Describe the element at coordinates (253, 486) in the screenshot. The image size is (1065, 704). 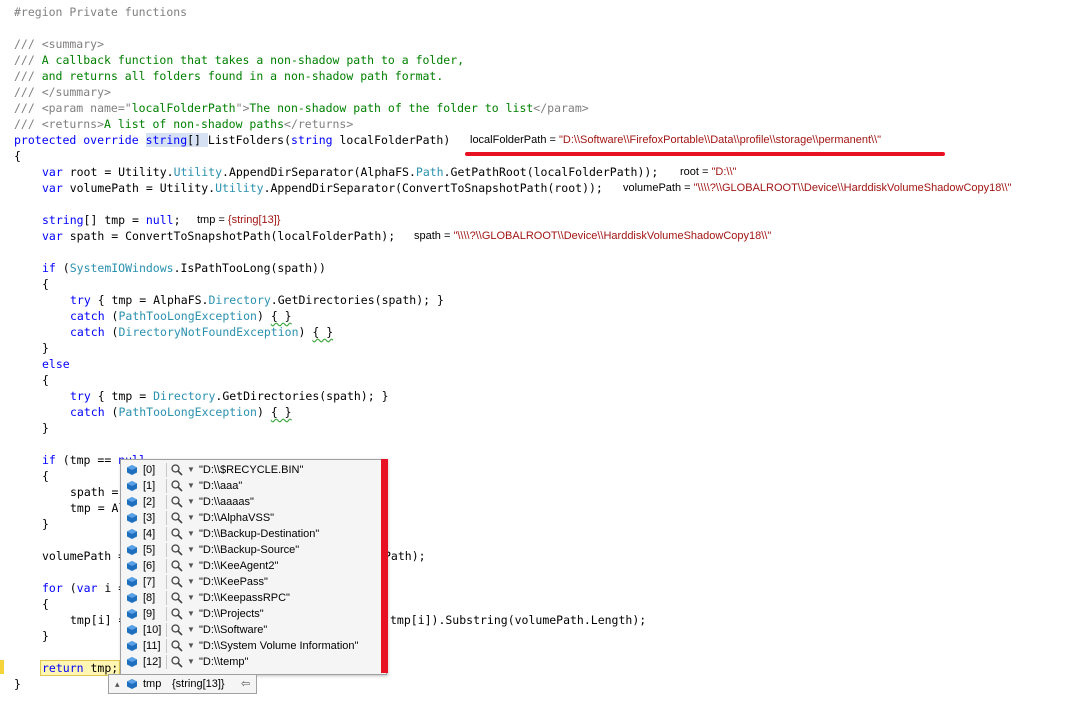
I see `datatip-list-item: [1] ▼ "D:\\aaa"` at that location.